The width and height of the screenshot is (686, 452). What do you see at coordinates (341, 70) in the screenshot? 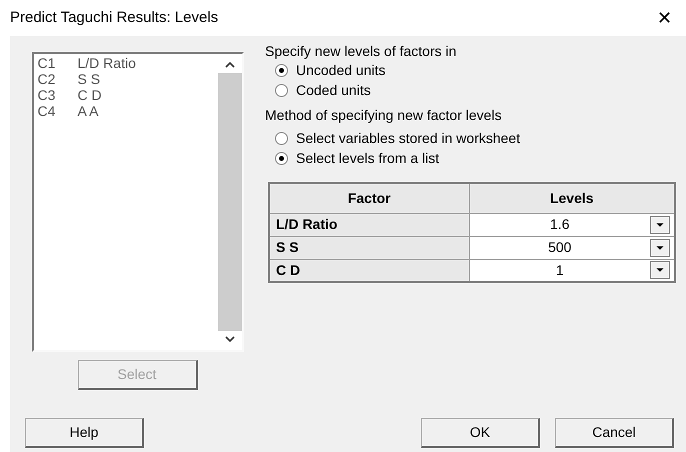
I see `radio-label: Uncoded units` at bounding box center [341, 70].